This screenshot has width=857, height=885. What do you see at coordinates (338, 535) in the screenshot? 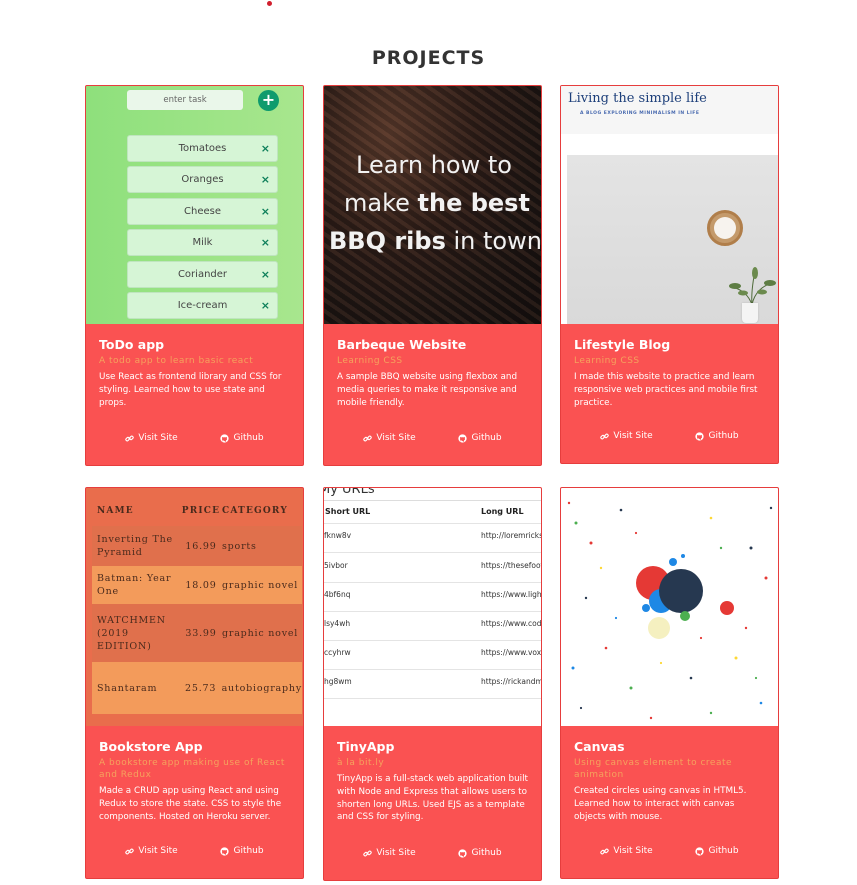
I see `table-cell: fknw8v` at bounding box center [338, 535].